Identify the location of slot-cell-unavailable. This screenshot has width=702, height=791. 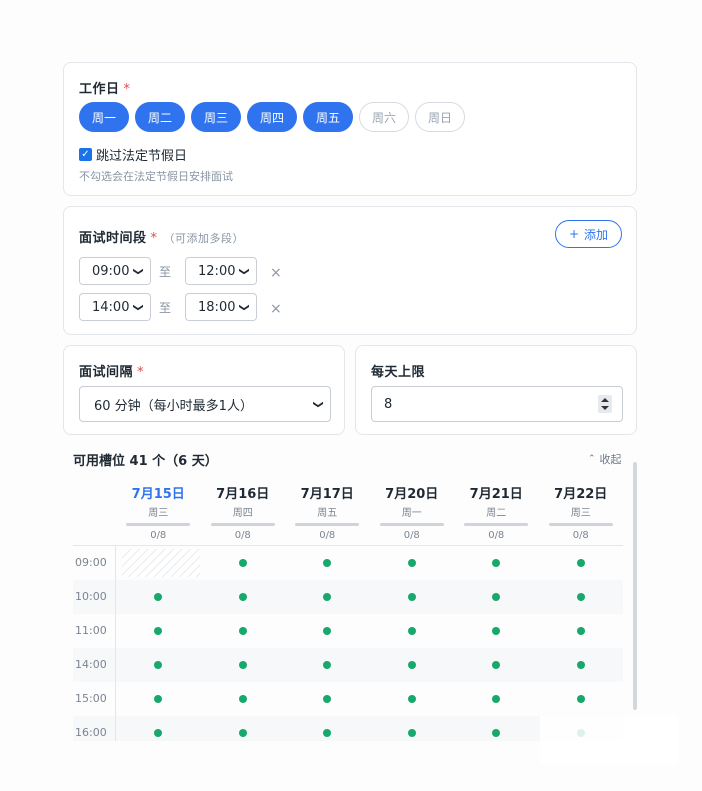
(161, 563).